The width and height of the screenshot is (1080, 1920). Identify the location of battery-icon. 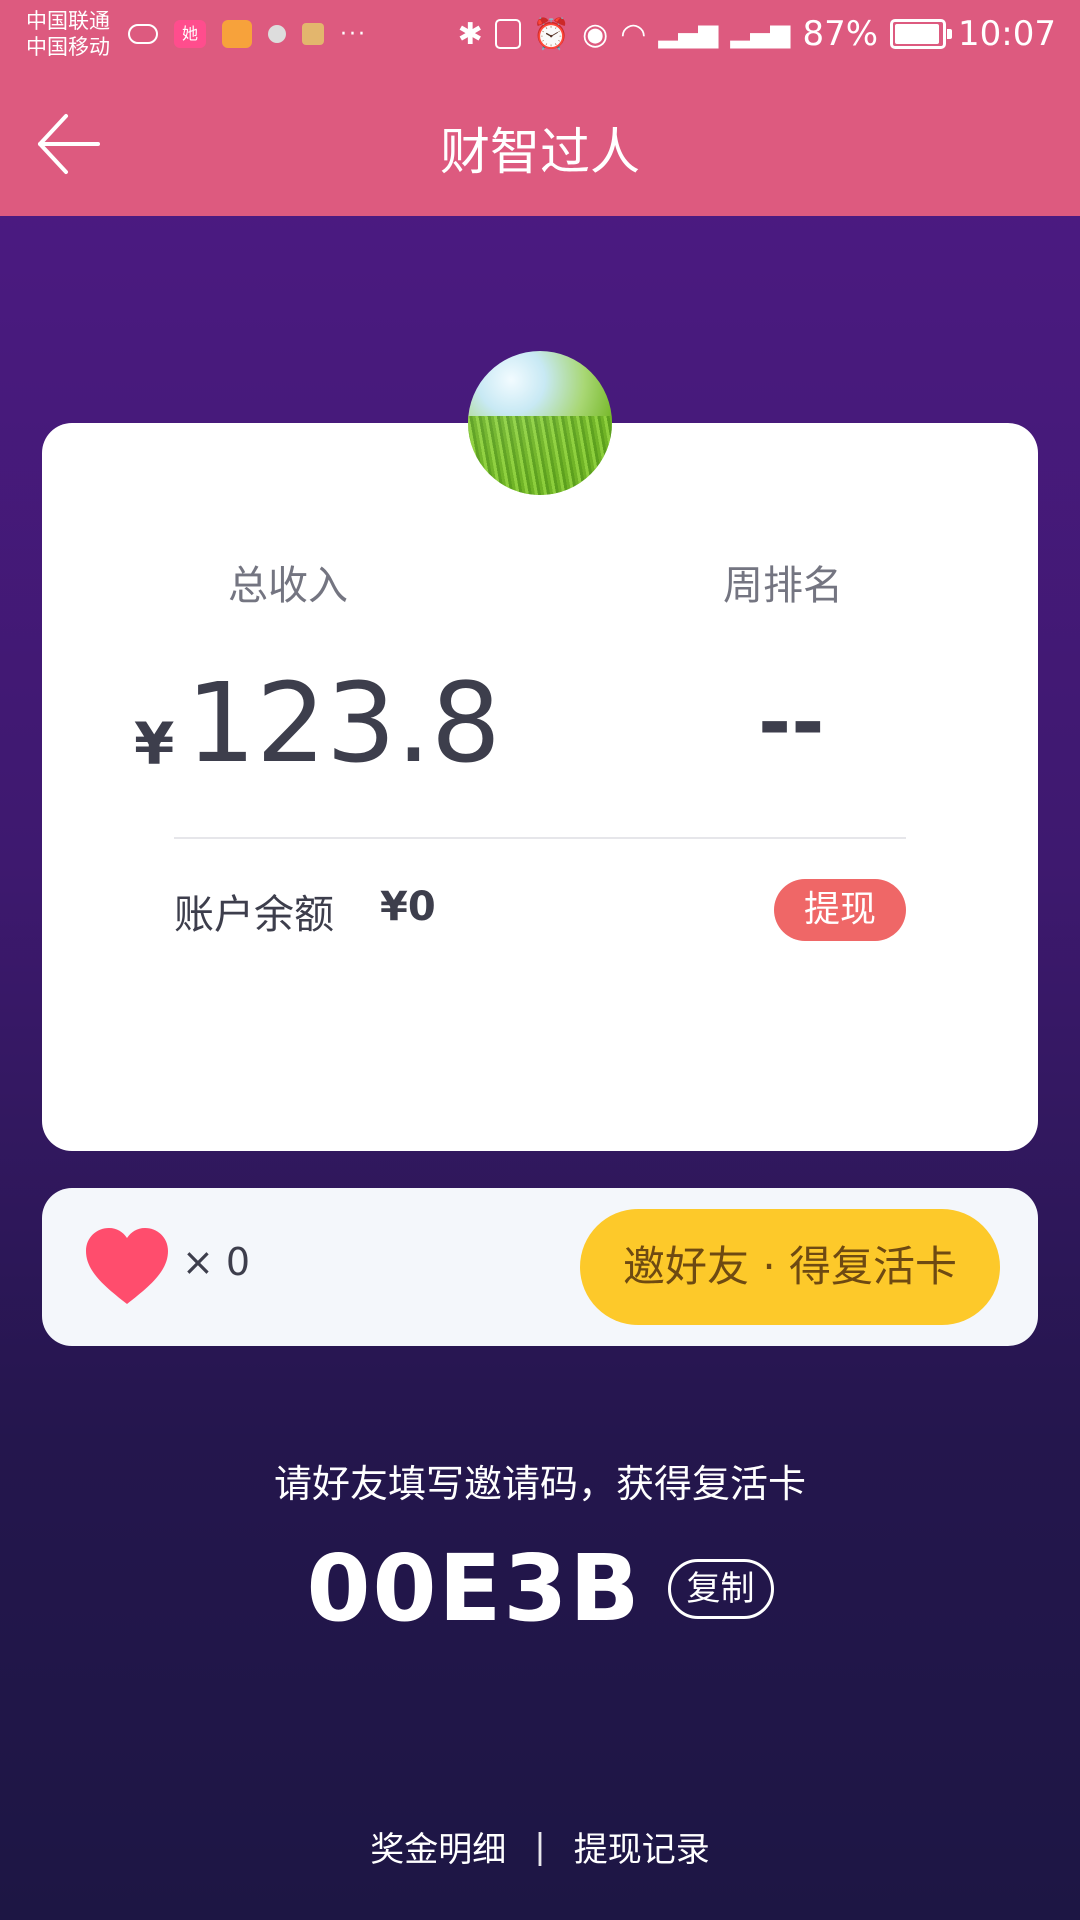
(921, 34).